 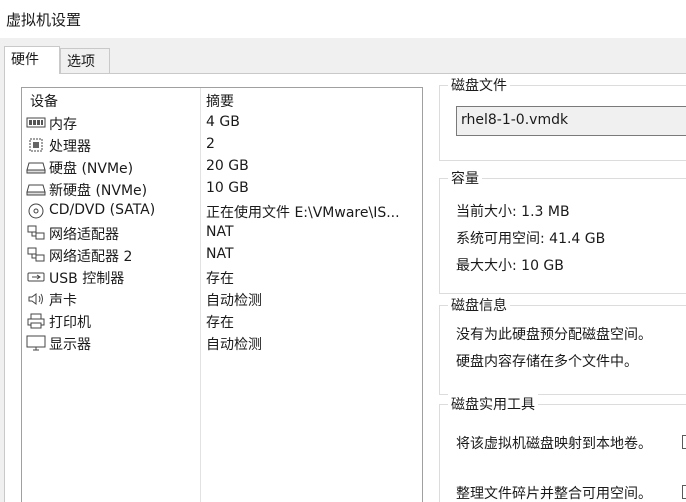 I want to click on device-row-usb-controller: USB 控制器 存在, so click(x=222, y=277).